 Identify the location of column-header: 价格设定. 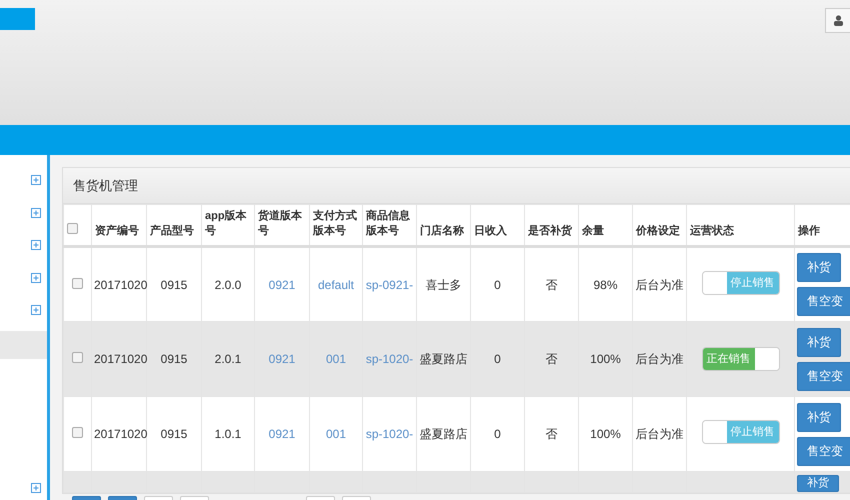
(658, 231).